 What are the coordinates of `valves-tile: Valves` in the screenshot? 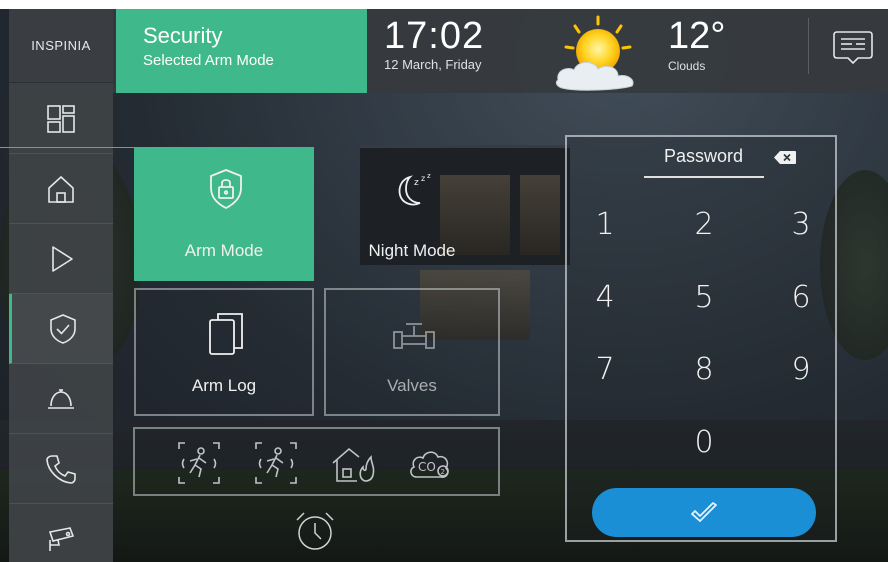 It's located at (412, 352).